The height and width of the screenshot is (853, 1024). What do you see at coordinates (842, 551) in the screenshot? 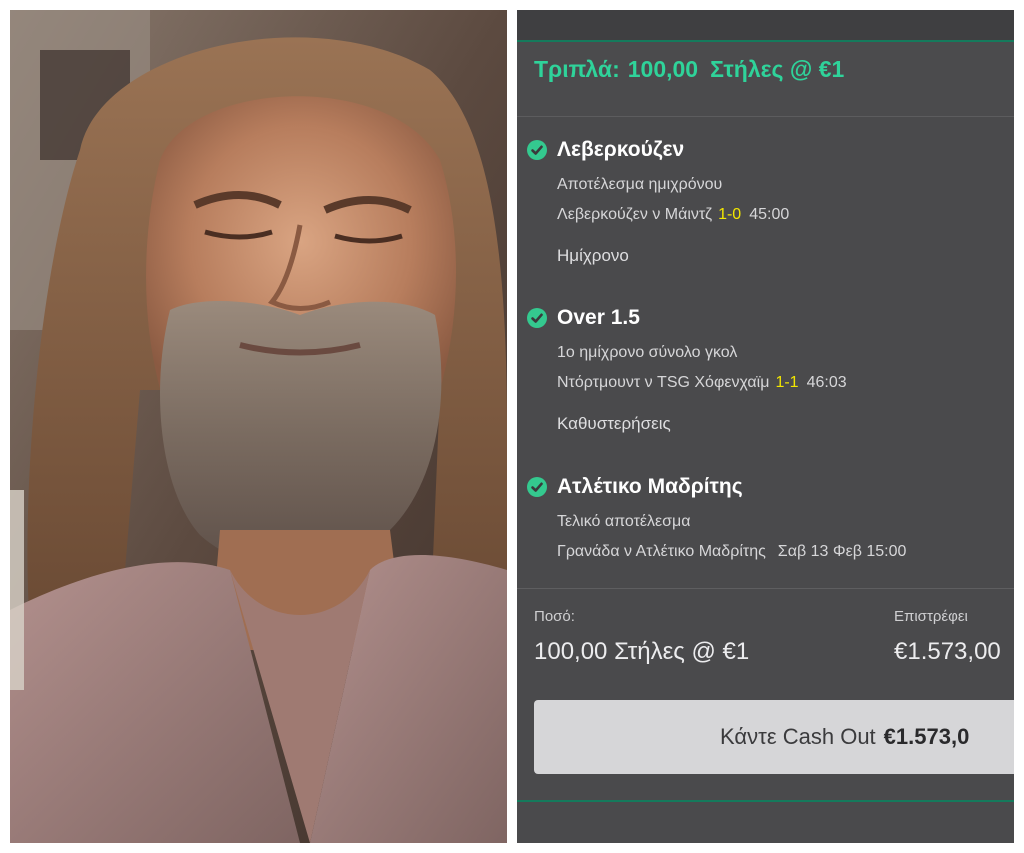
I see `match-date: Σαβ 13 Φεβ 15:00` at bounding box center [842, 551].